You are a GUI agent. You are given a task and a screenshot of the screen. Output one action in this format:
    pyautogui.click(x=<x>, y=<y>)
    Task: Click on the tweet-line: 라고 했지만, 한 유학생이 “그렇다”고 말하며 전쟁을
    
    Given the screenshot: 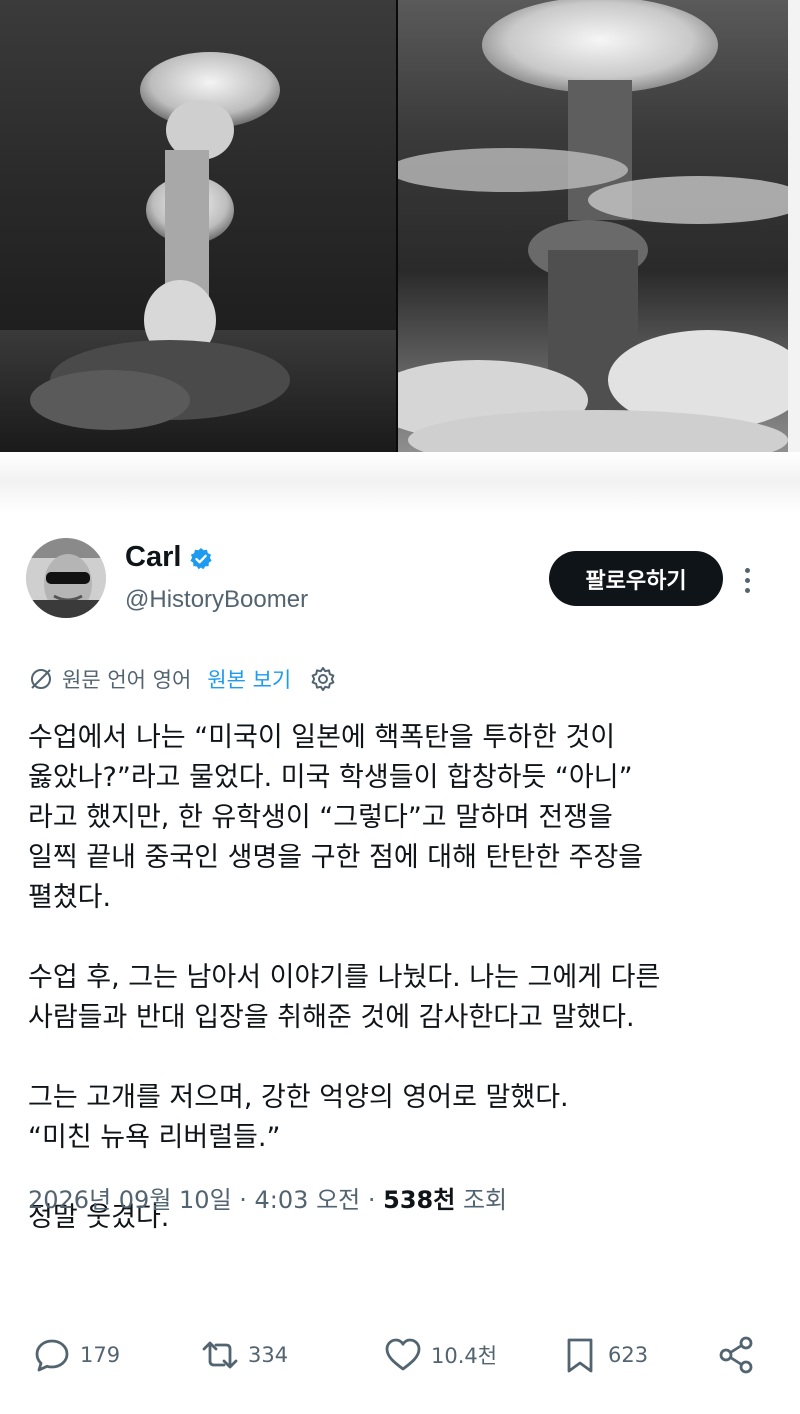 What is the action you would take?
    pyautogui.click(x=320, y=817)
    